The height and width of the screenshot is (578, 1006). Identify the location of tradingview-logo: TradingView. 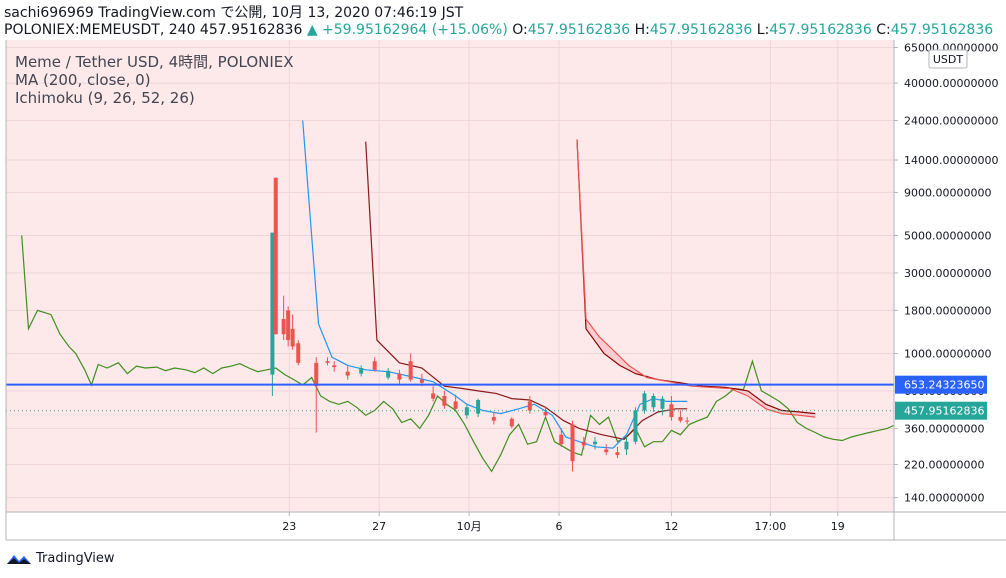
(60, 558).